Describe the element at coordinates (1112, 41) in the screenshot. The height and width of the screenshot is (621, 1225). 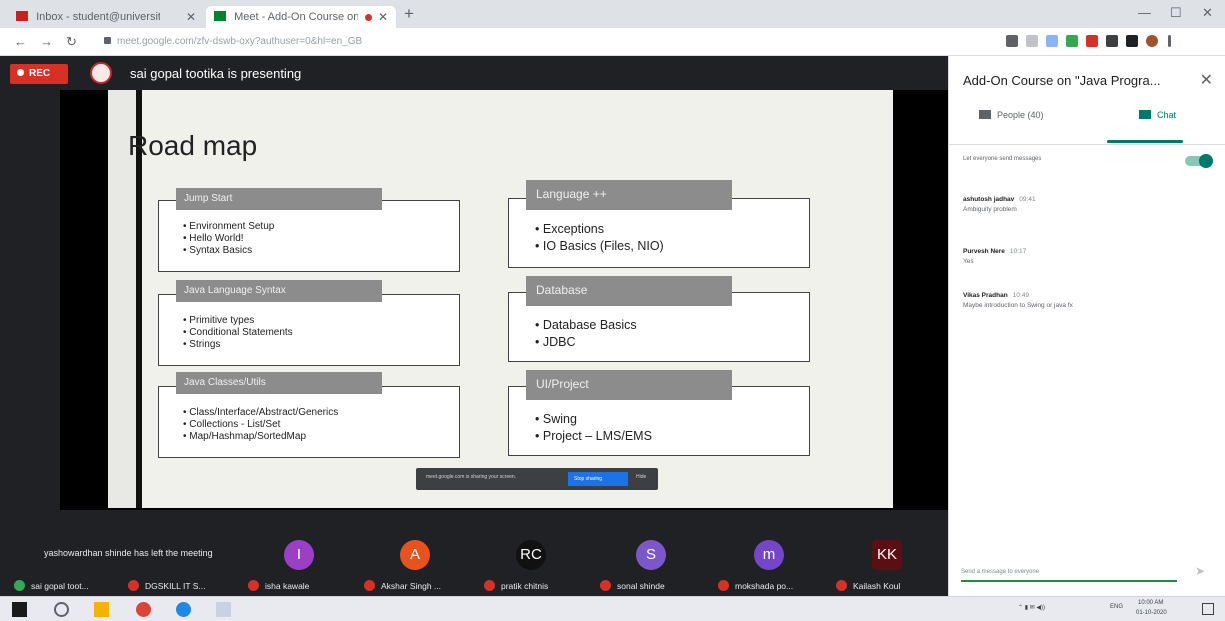
I see `grid-extension-icon` at that location.